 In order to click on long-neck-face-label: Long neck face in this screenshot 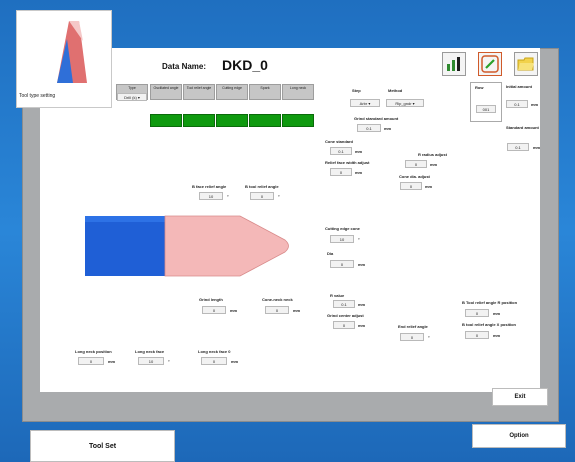, I will do `click(150, 351)`.